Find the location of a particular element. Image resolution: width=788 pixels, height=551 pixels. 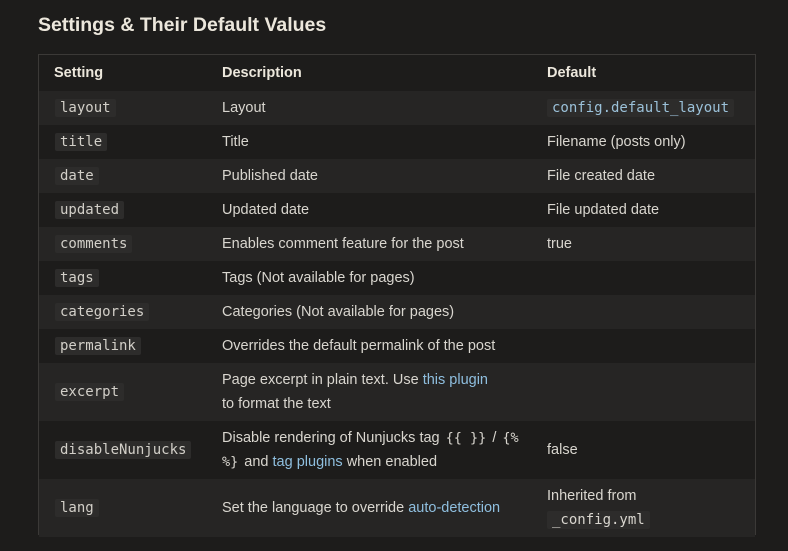

setting-description: Published date is located at coordinates (369, 176).